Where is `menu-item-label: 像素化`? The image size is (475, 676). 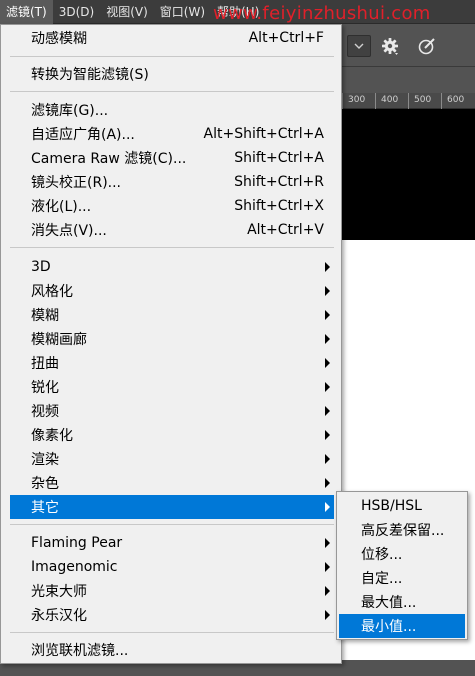
menu-item-label: 像素化 is located at coordinates (52, 436).